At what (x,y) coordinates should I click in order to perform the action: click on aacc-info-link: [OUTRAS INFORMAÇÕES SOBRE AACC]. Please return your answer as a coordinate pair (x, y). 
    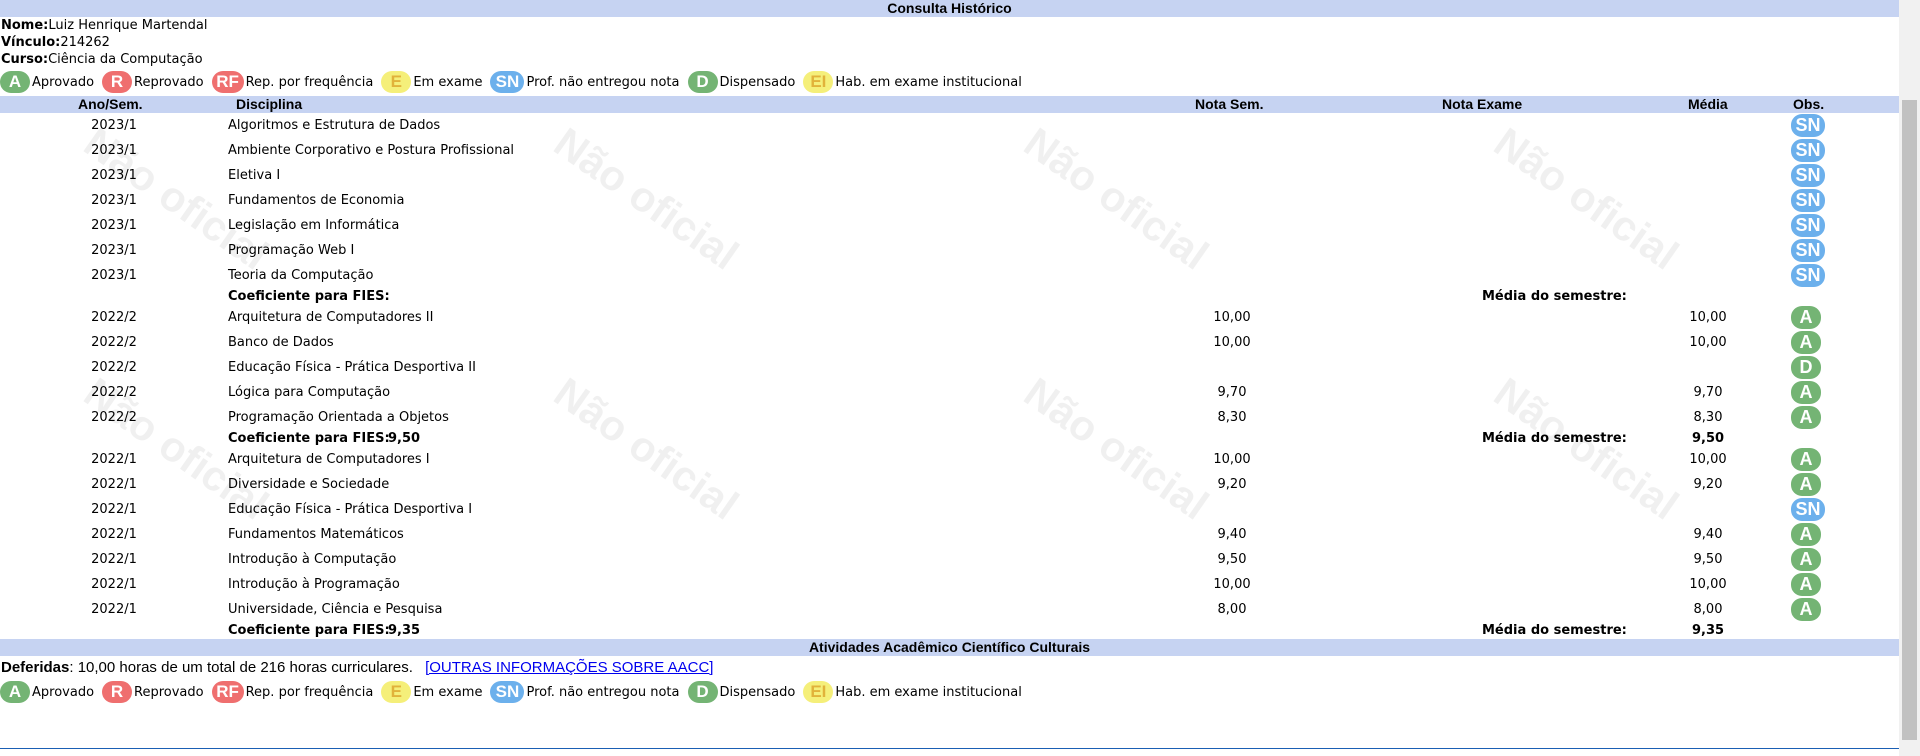
    Looking at the image, I should click on (569, 667).